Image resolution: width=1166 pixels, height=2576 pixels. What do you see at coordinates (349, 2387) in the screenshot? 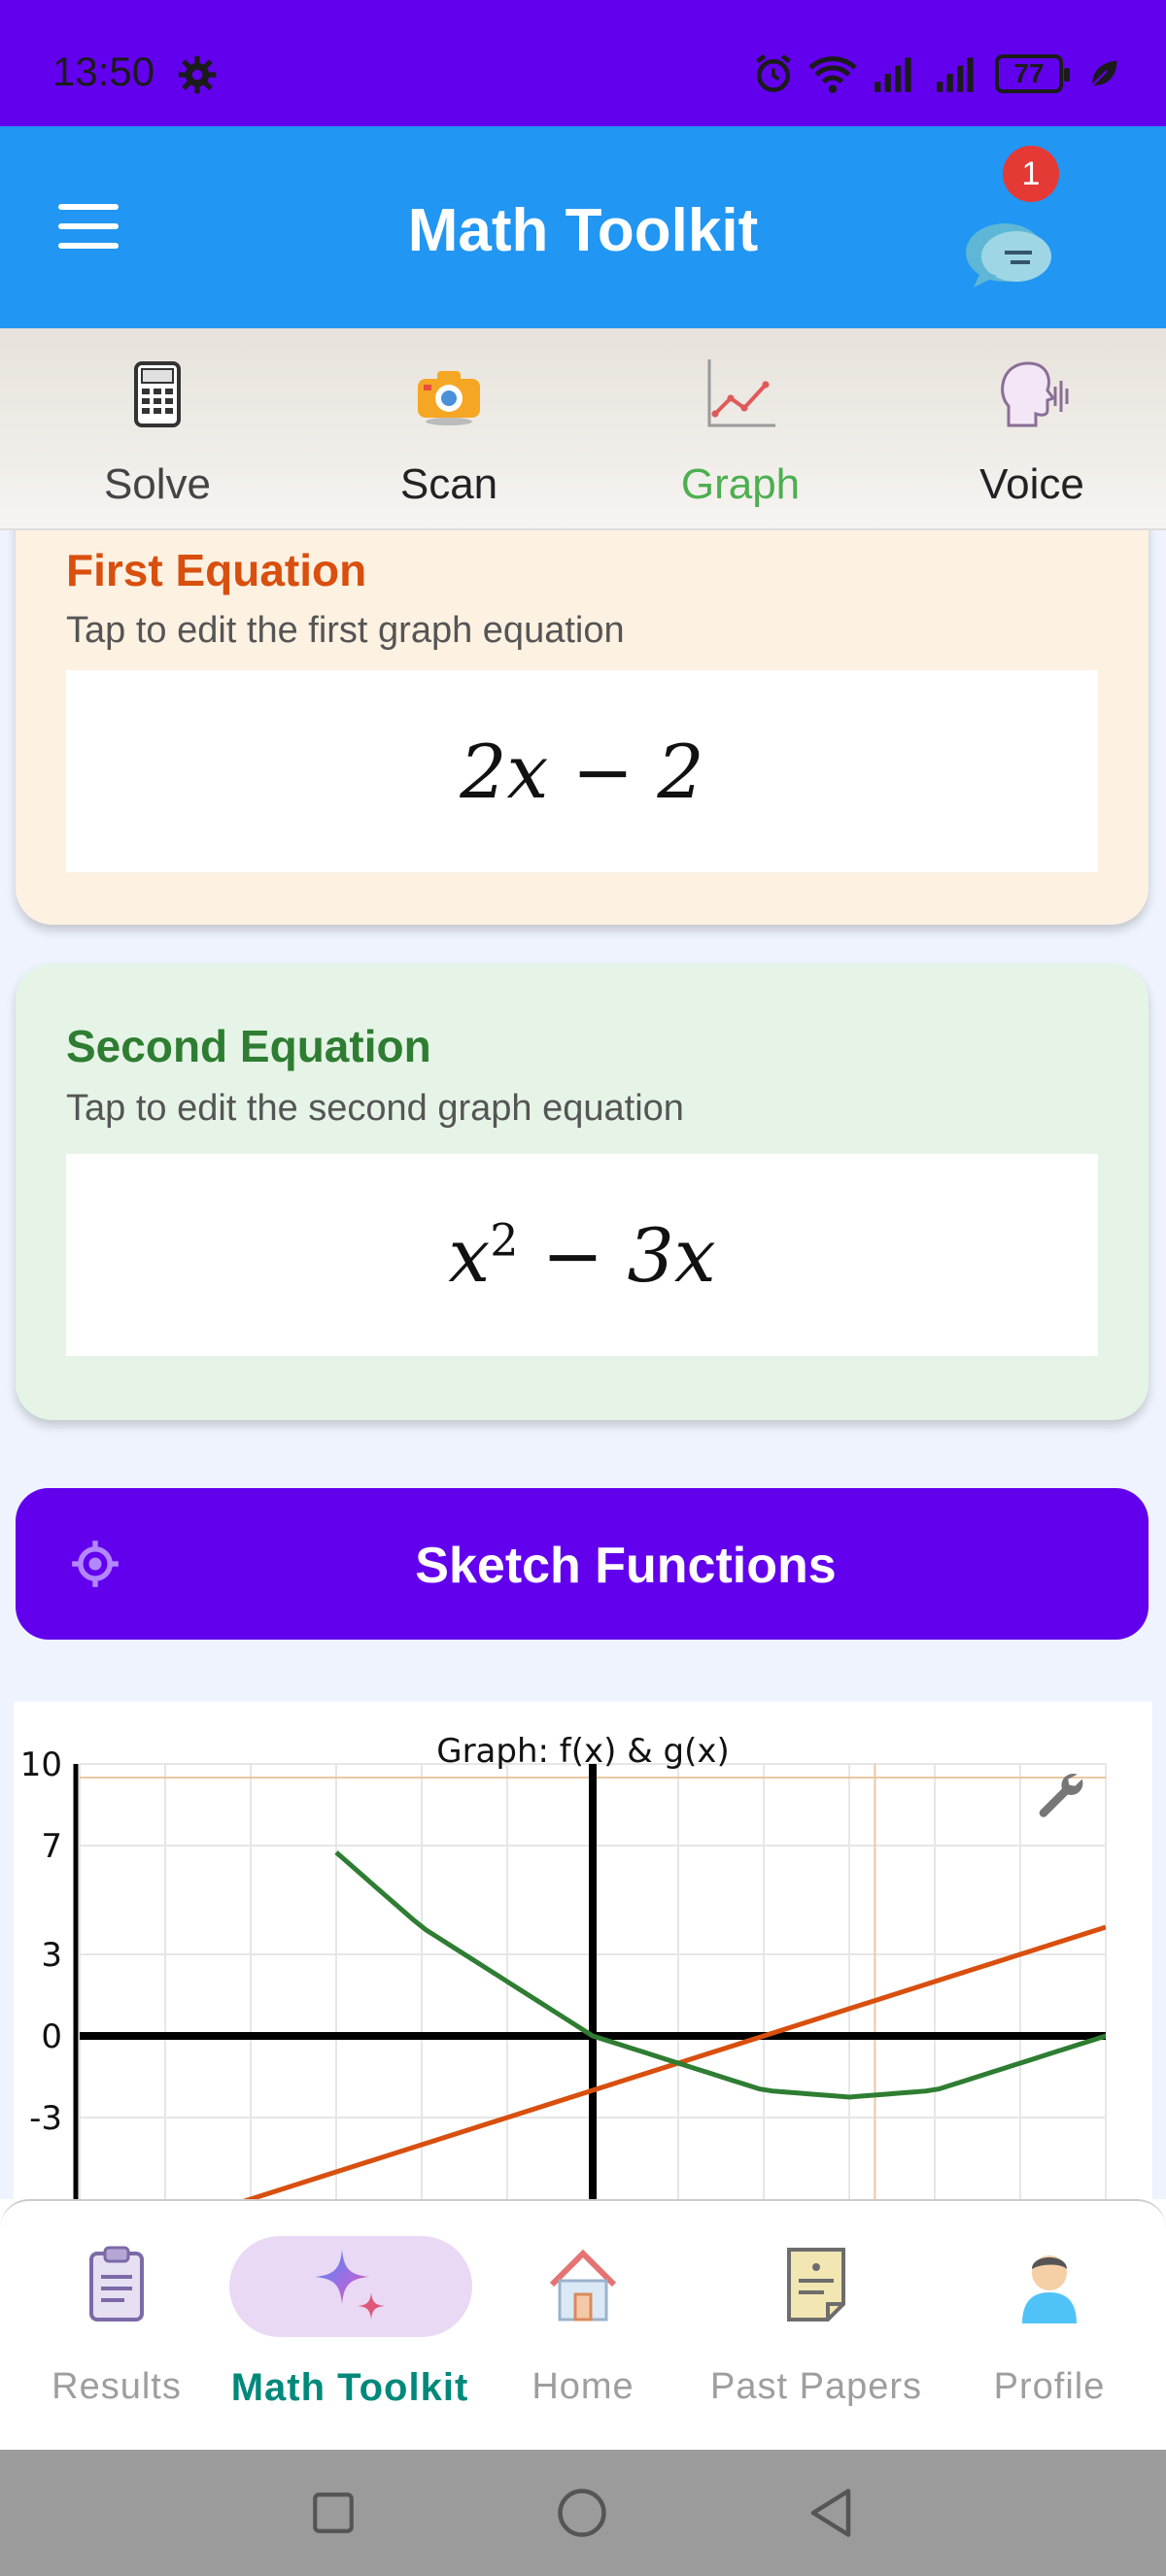
I see `nav-label: Math Toolkit` at bounding box center [349, 2387].